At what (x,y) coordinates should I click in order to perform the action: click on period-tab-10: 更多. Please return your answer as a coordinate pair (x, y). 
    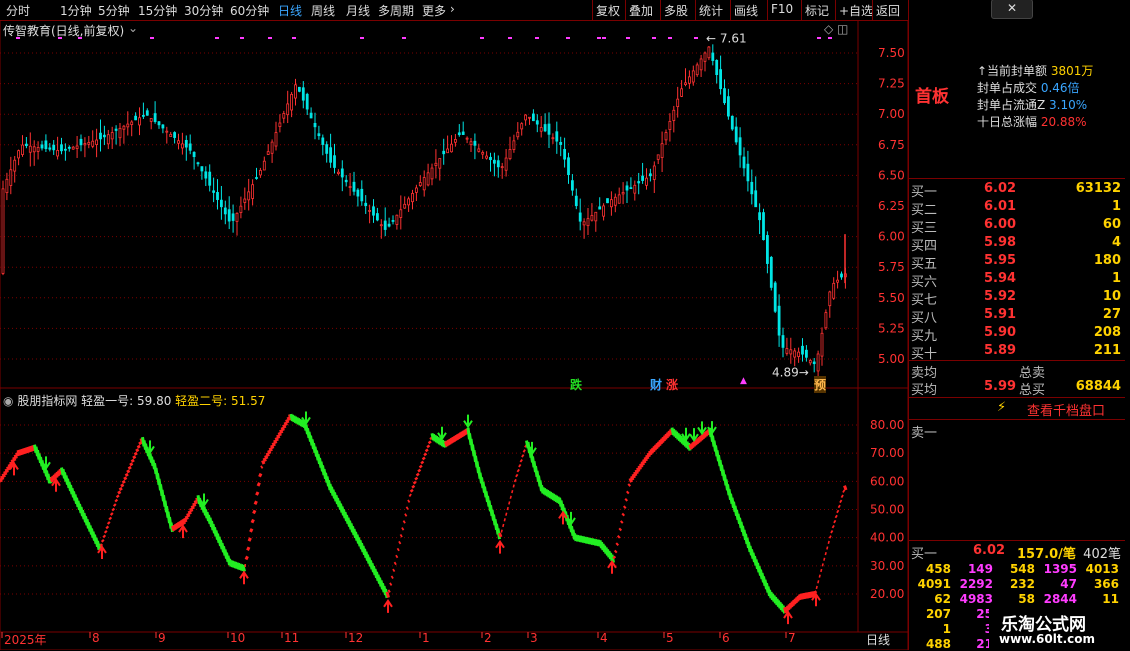
    Looking at the image, I should click on (434, 10).